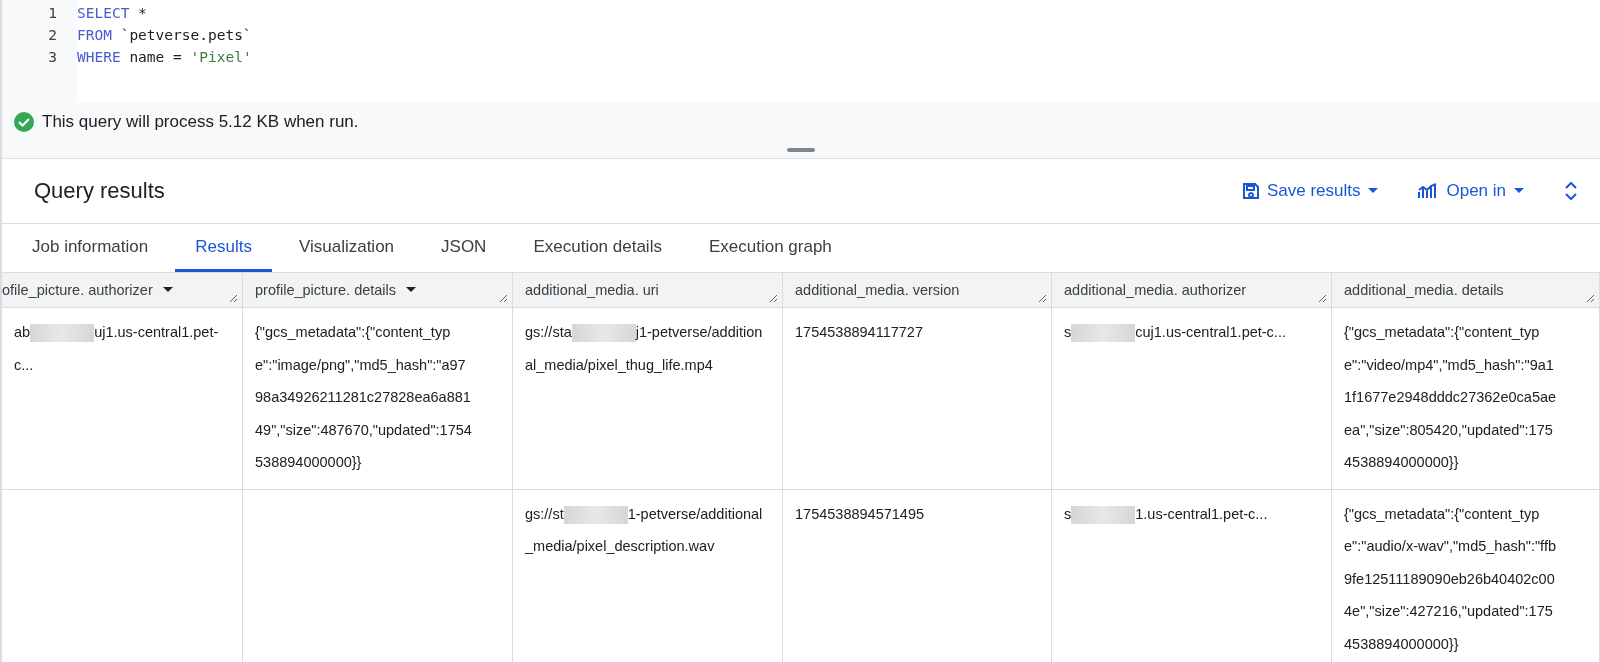 The height and width of the screenshot is (662, 1600). I want to click on column-header: additional_media. authorizer, so click(1192, 290).